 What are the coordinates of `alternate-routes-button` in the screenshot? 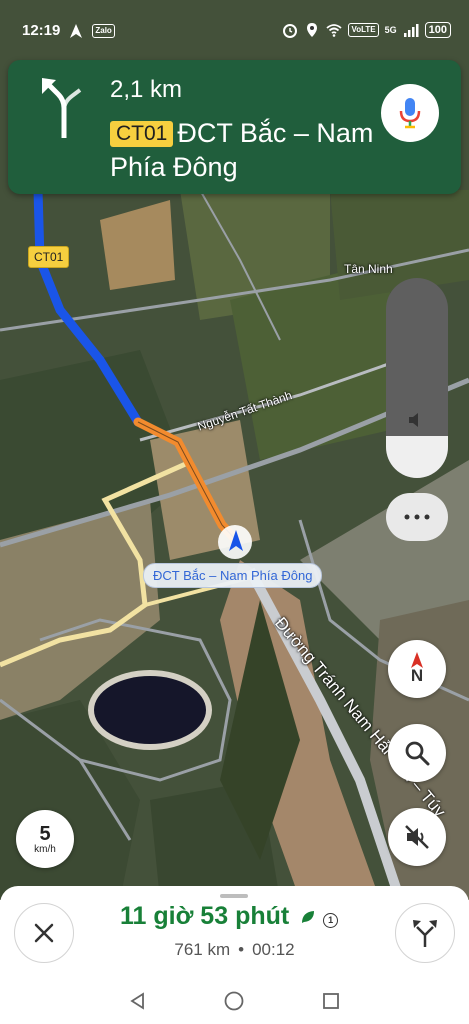 It's located at (425, 933).